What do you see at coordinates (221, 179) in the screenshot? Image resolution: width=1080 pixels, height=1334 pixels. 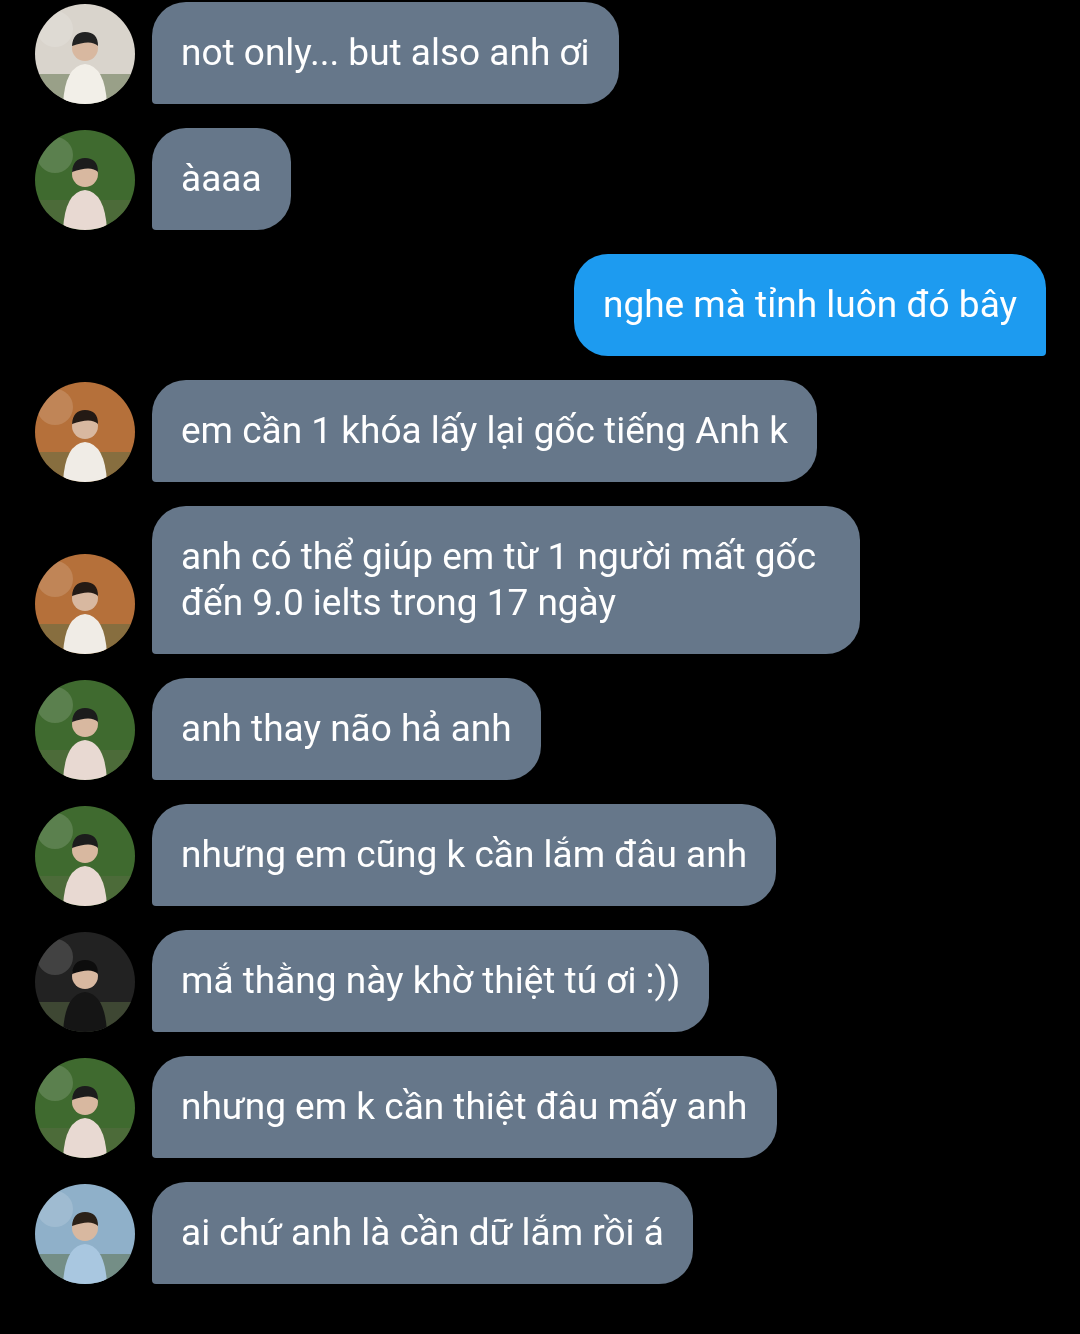 I see `received-message-bubble: àaaa` at bounding box center [221, 179].